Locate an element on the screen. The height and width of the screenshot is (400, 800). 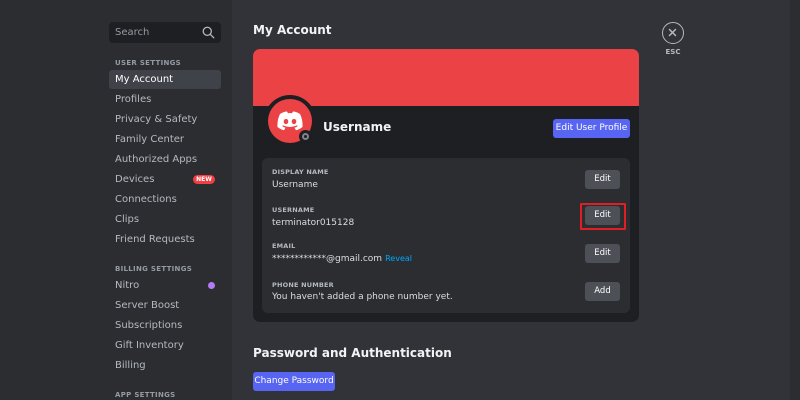
section-title-app-settings: APP SETTINGS is located at coordinates (145, 395).